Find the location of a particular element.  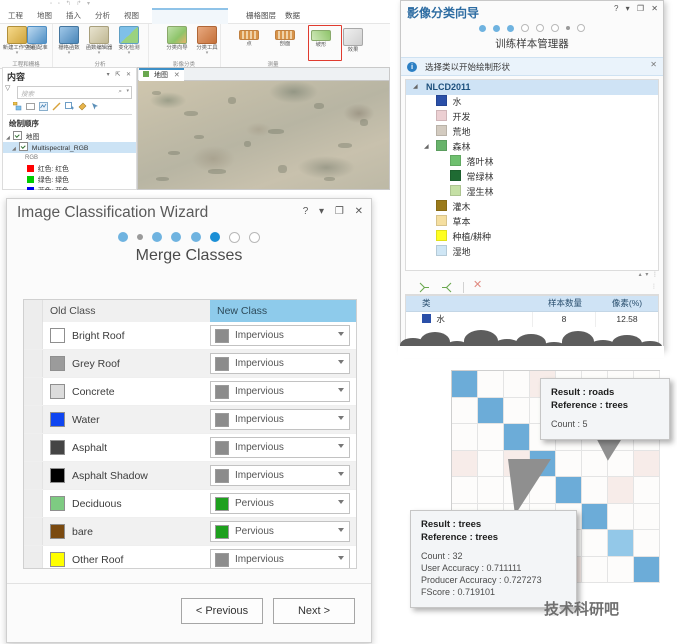

contents-toolbar is located at coordinates (69, 108).